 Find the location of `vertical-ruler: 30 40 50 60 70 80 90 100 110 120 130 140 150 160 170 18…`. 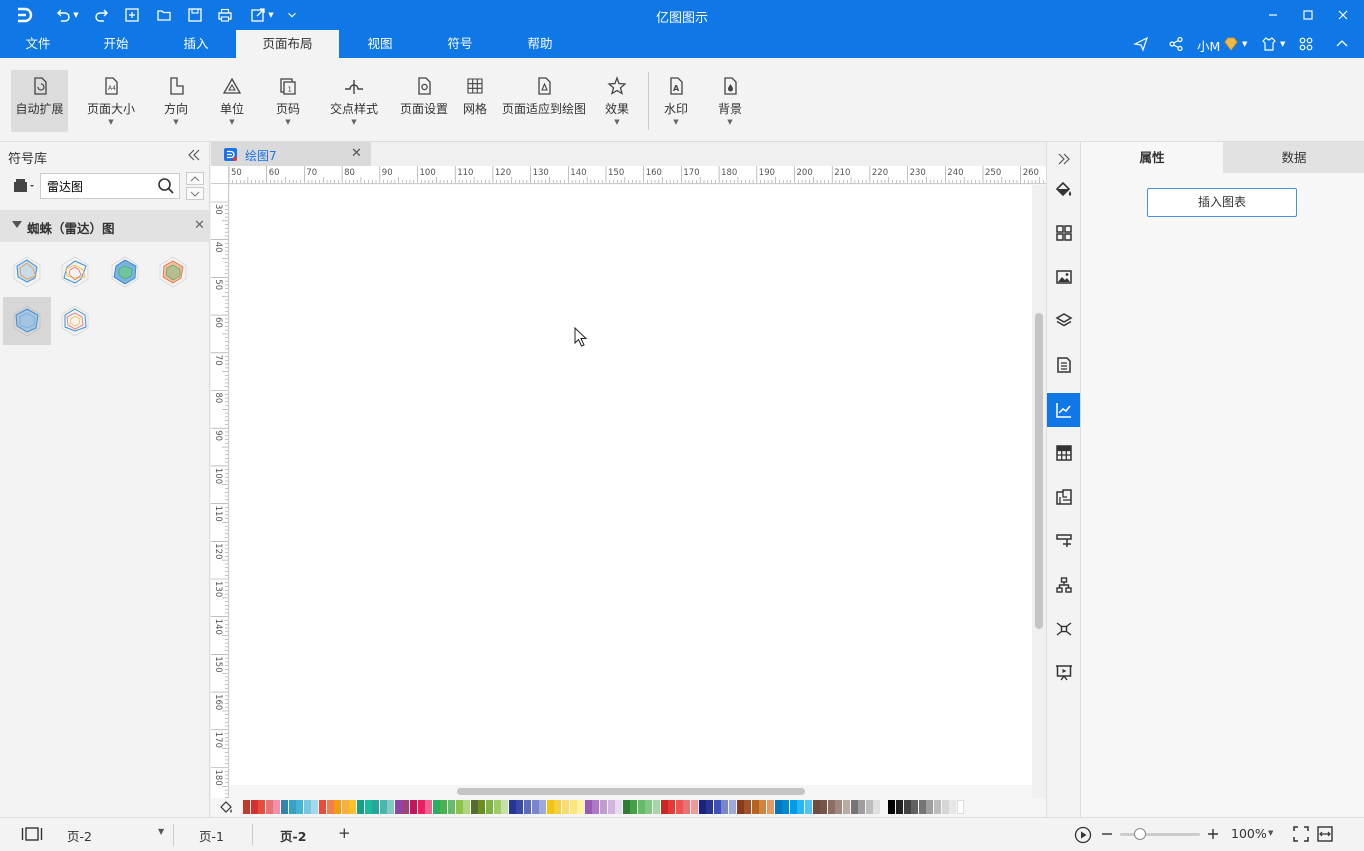

vertical-ruler: 30 40 50 60 70 80 90 100 110 120 130 140 150 160 170 18… is located at coordinates (220, 491).